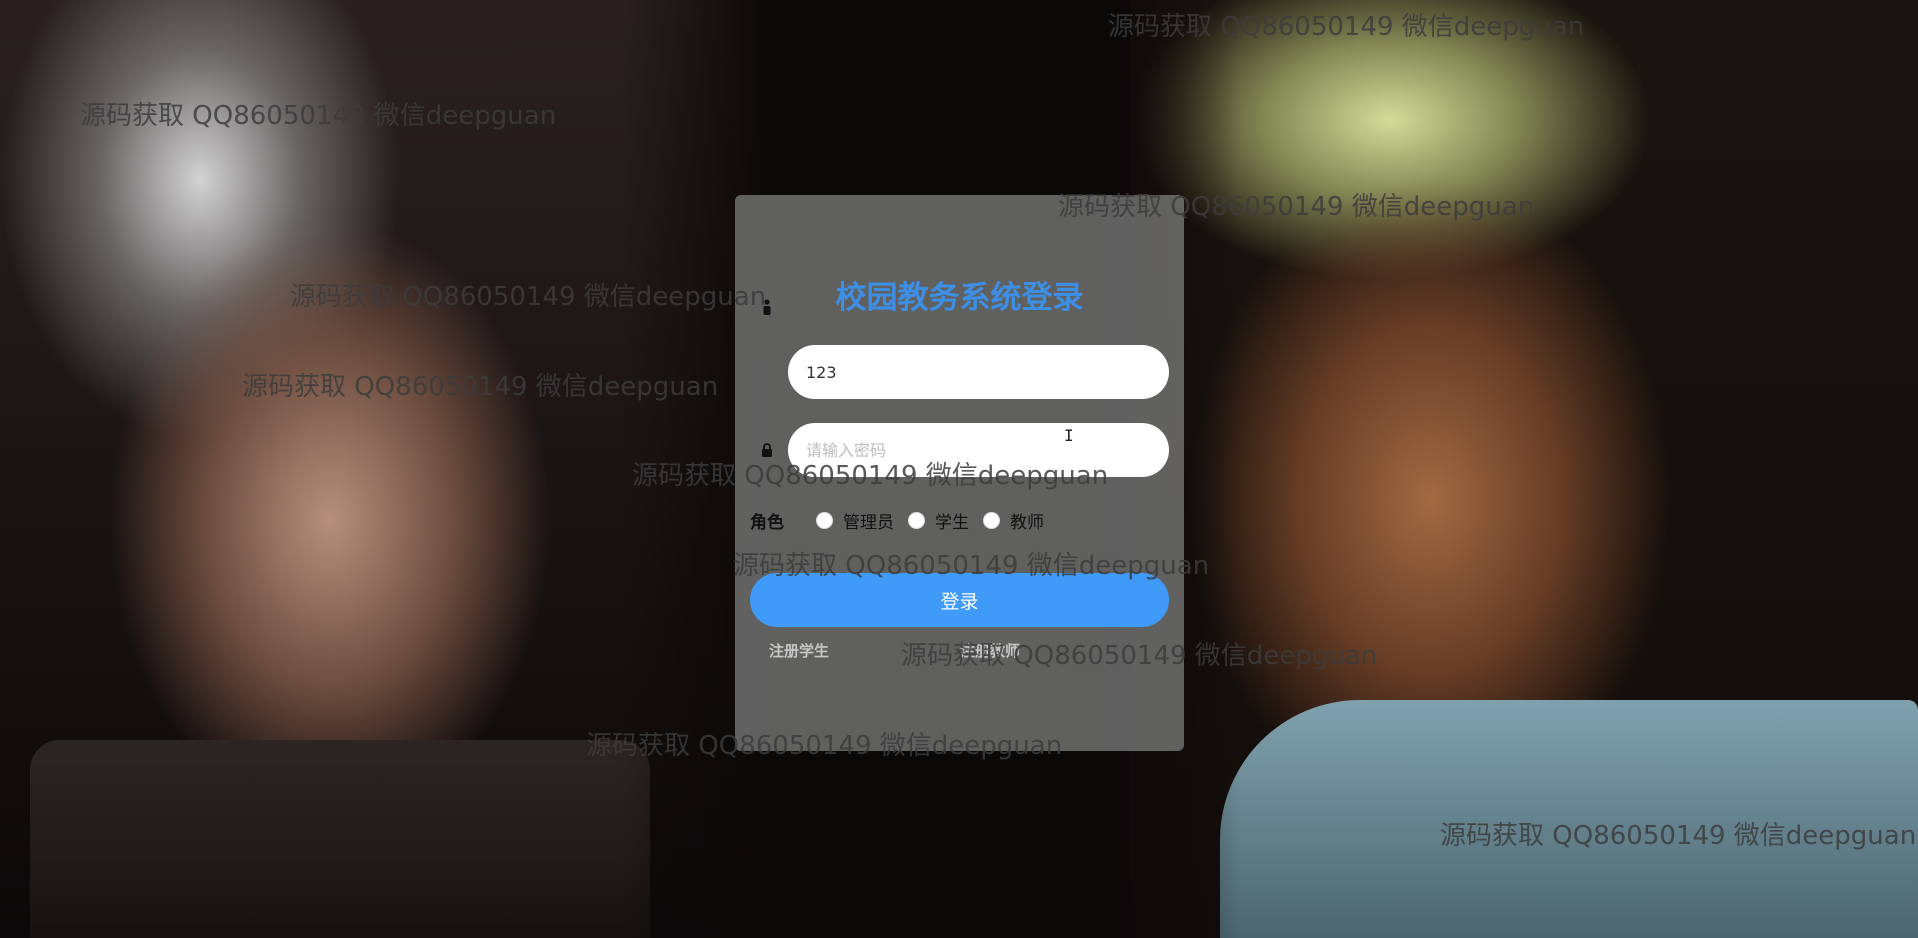 The image size is (1918, 938). What do you see at coordinates (952, 522) in the screenshot?
I see `role-student-label: 学生` at bounding box center [952, 522].